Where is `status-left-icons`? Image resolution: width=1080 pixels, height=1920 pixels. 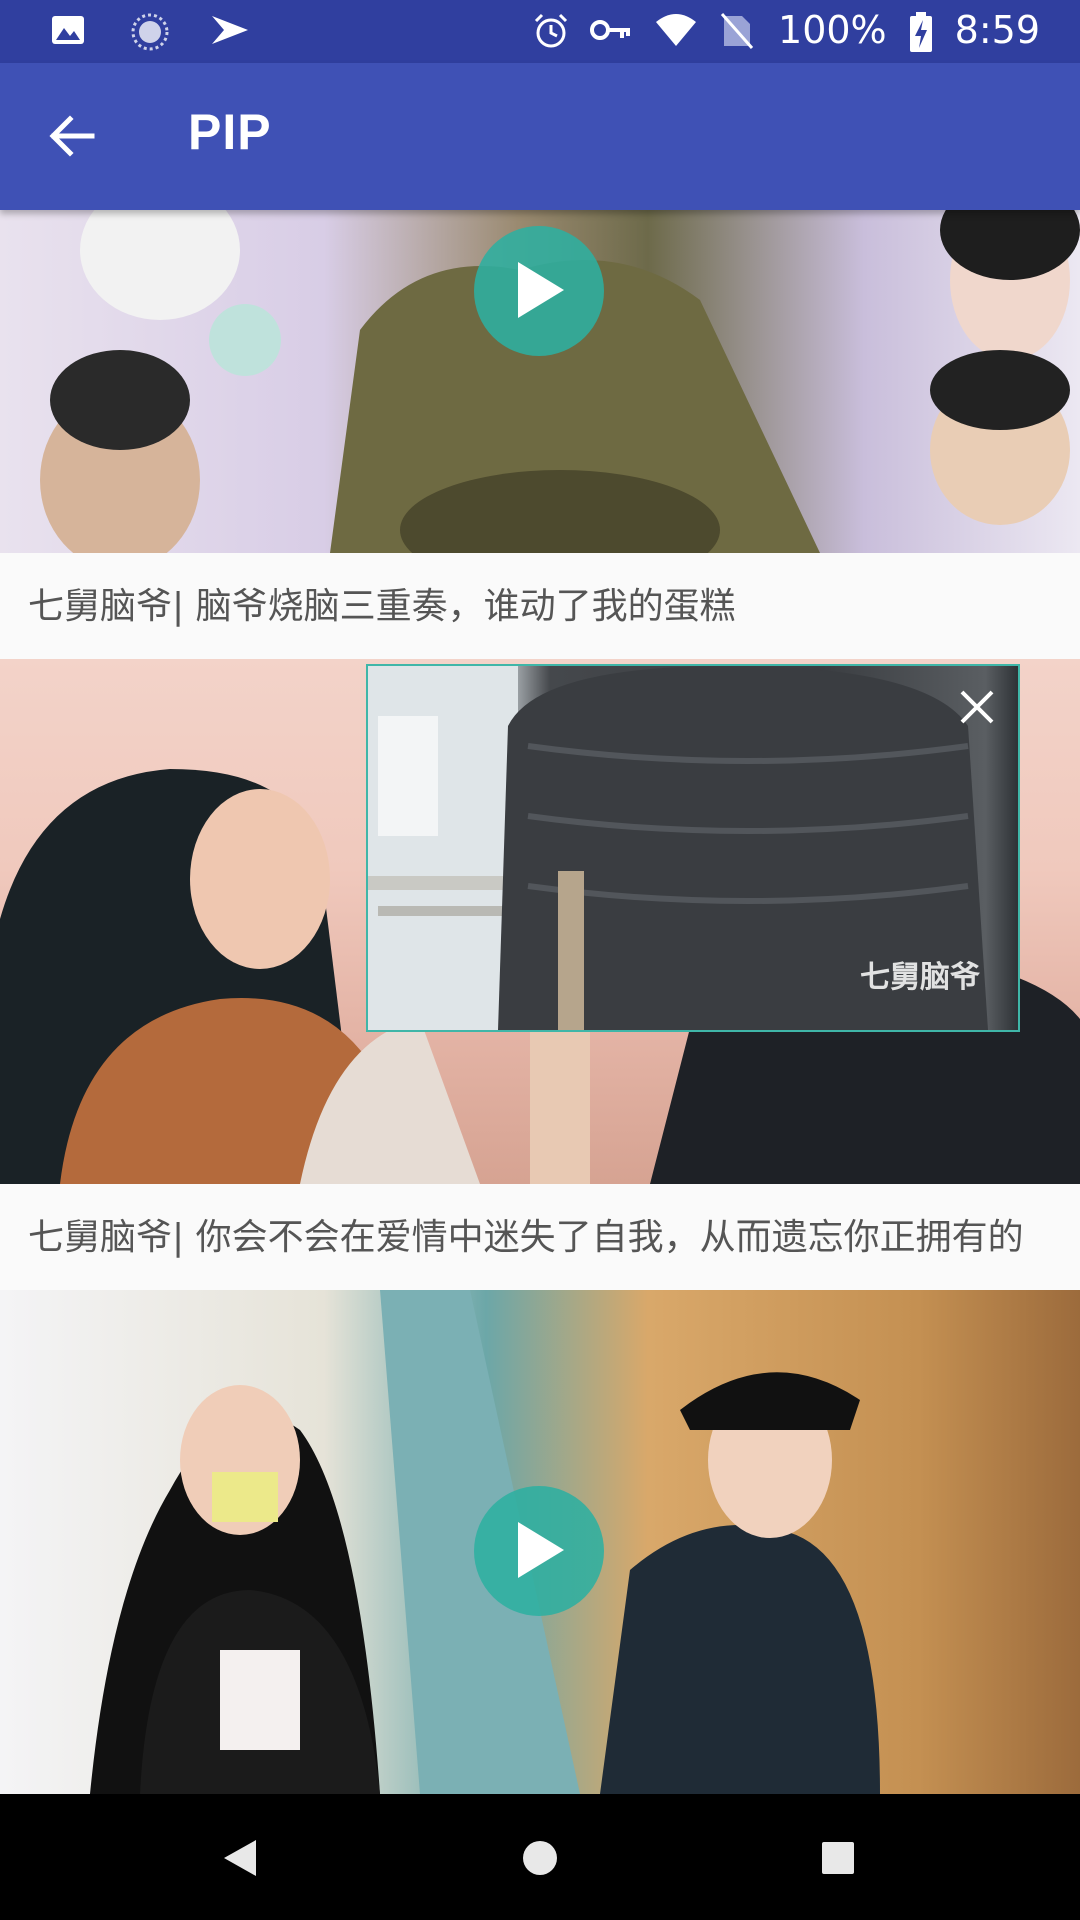 status-left-icons is located at coordinates (149, 31).